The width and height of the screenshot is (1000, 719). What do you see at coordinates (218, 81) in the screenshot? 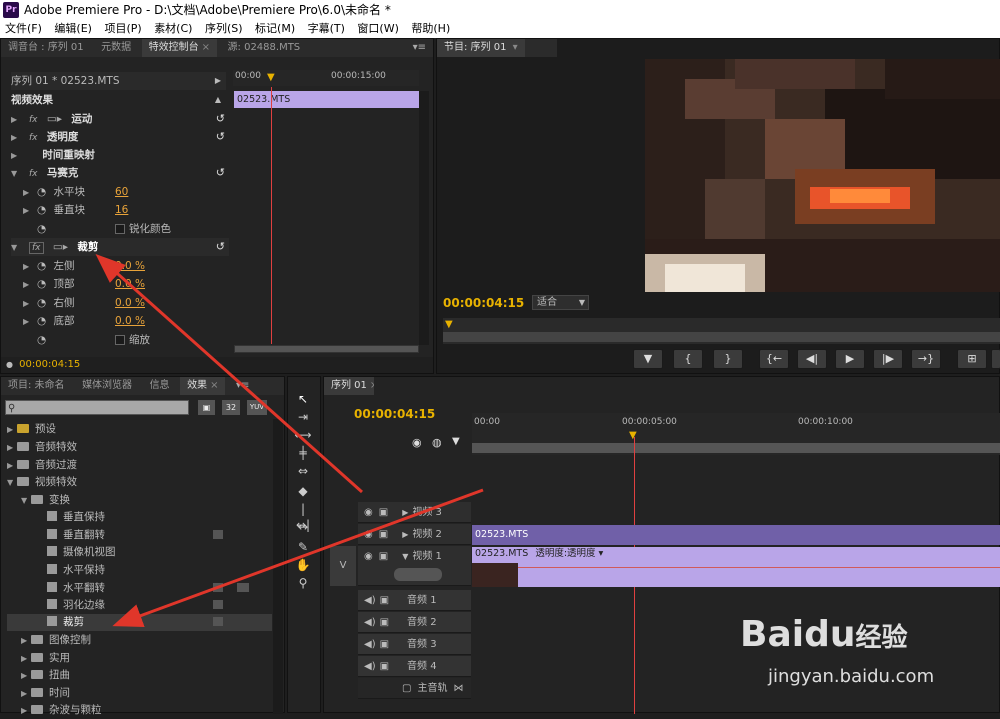
I see `expand-right-icon: ▶` at bounding box center [218, 81].